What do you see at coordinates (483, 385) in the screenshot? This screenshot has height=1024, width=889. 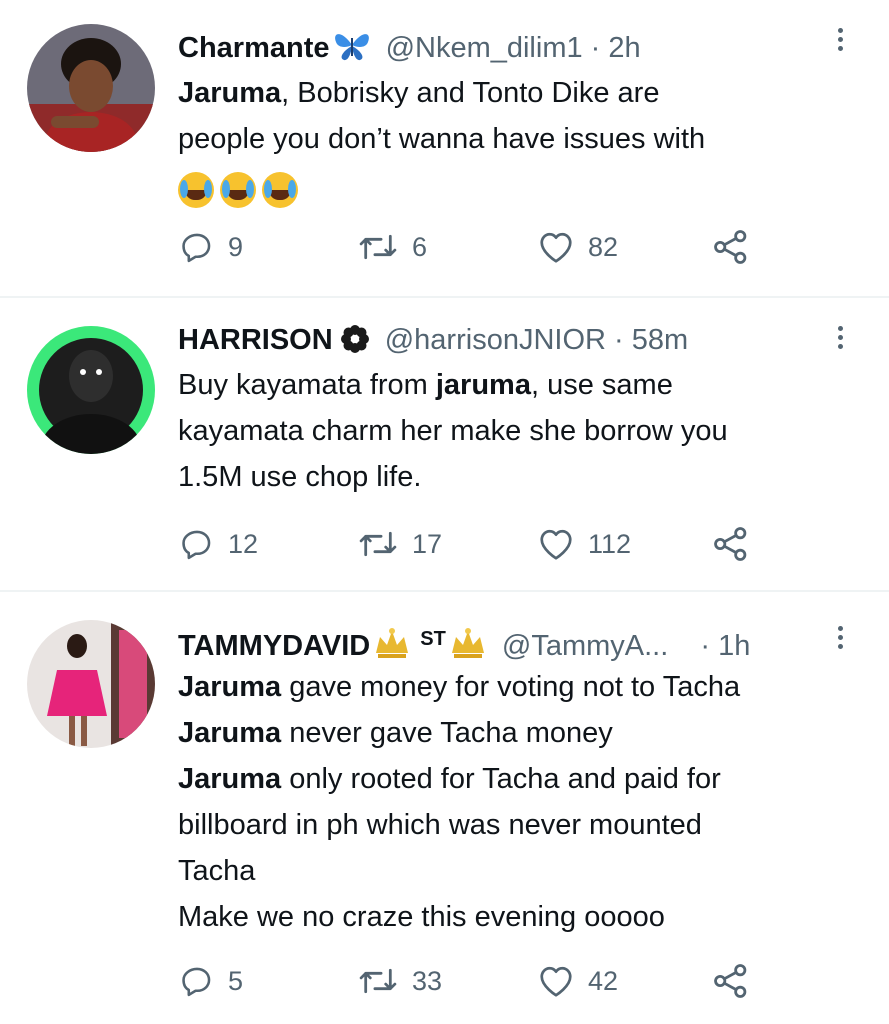 I see `mention: jaruma` at bounding box center [483, 385].